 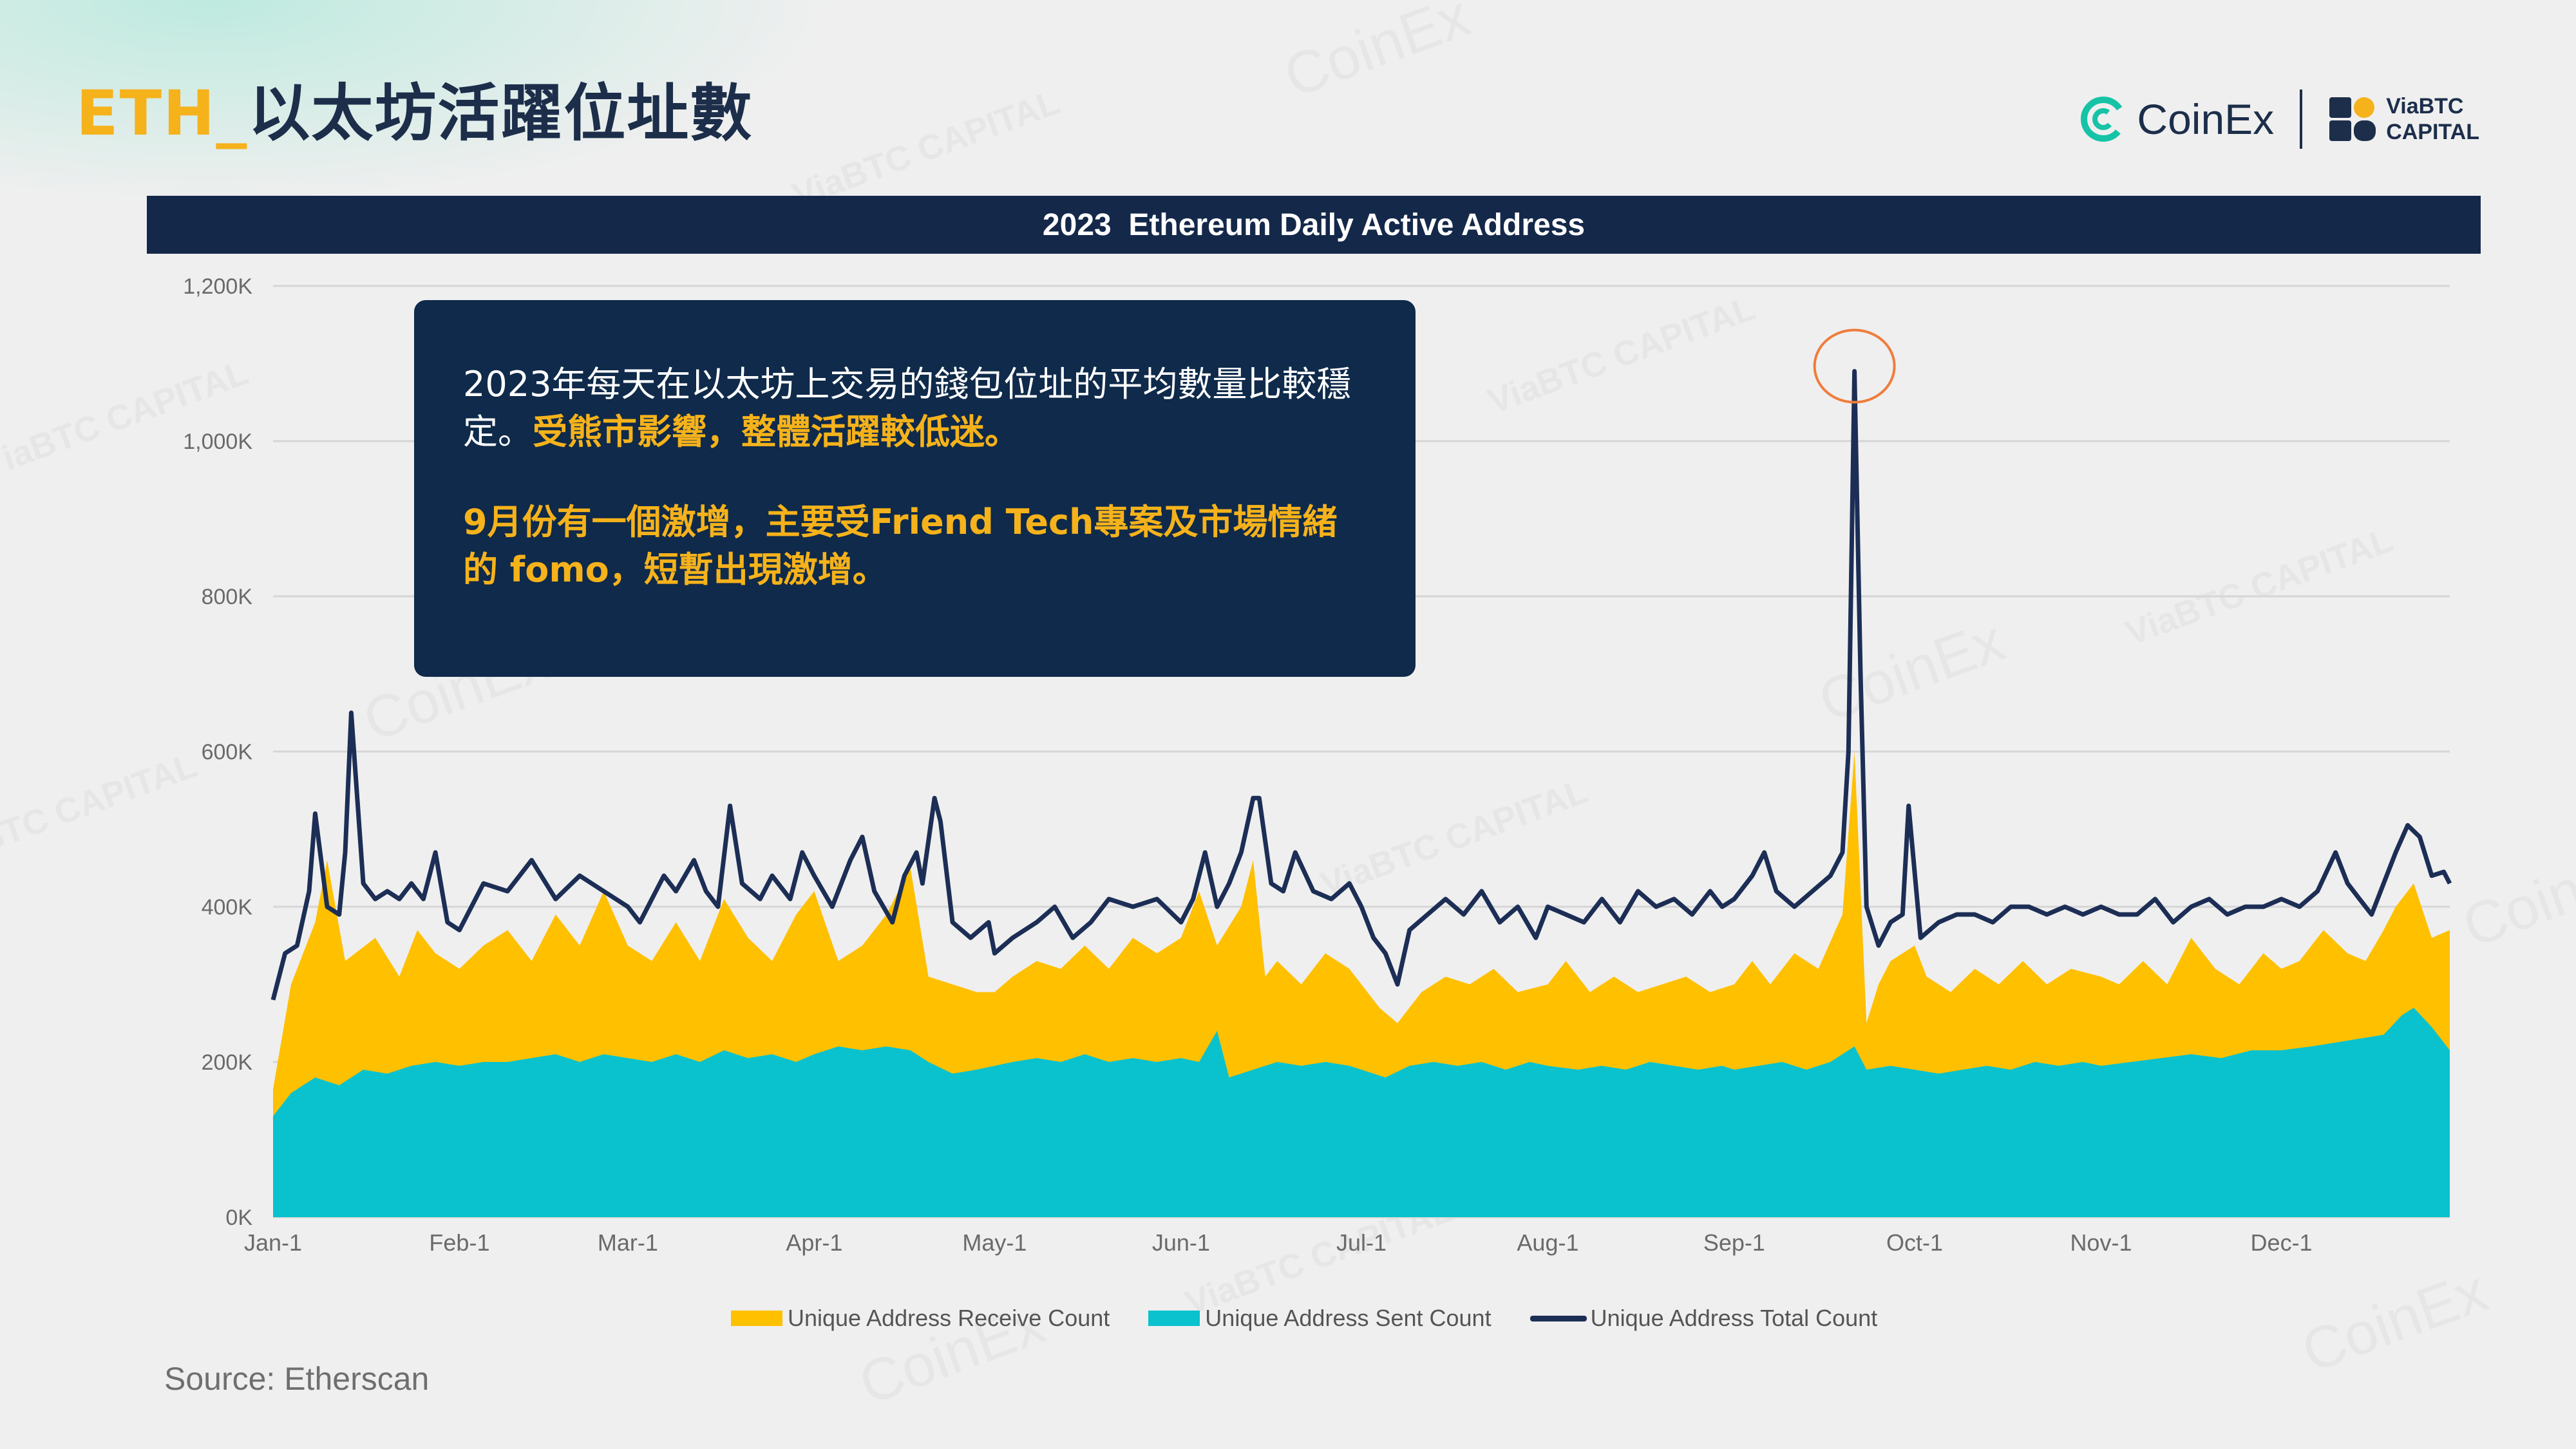 I want to click on x-tick-label: Nov-1, so click(x=2101, y=1242).